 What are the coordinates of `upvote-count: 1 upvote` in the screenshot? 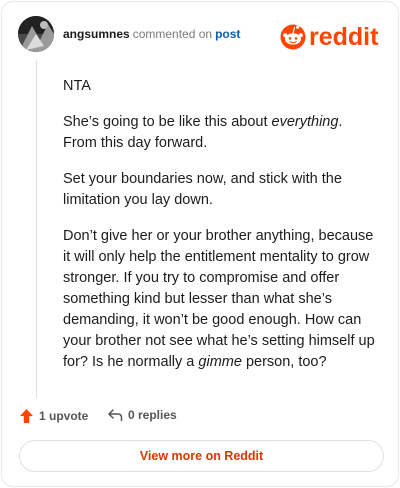 It's located at (64, 416).